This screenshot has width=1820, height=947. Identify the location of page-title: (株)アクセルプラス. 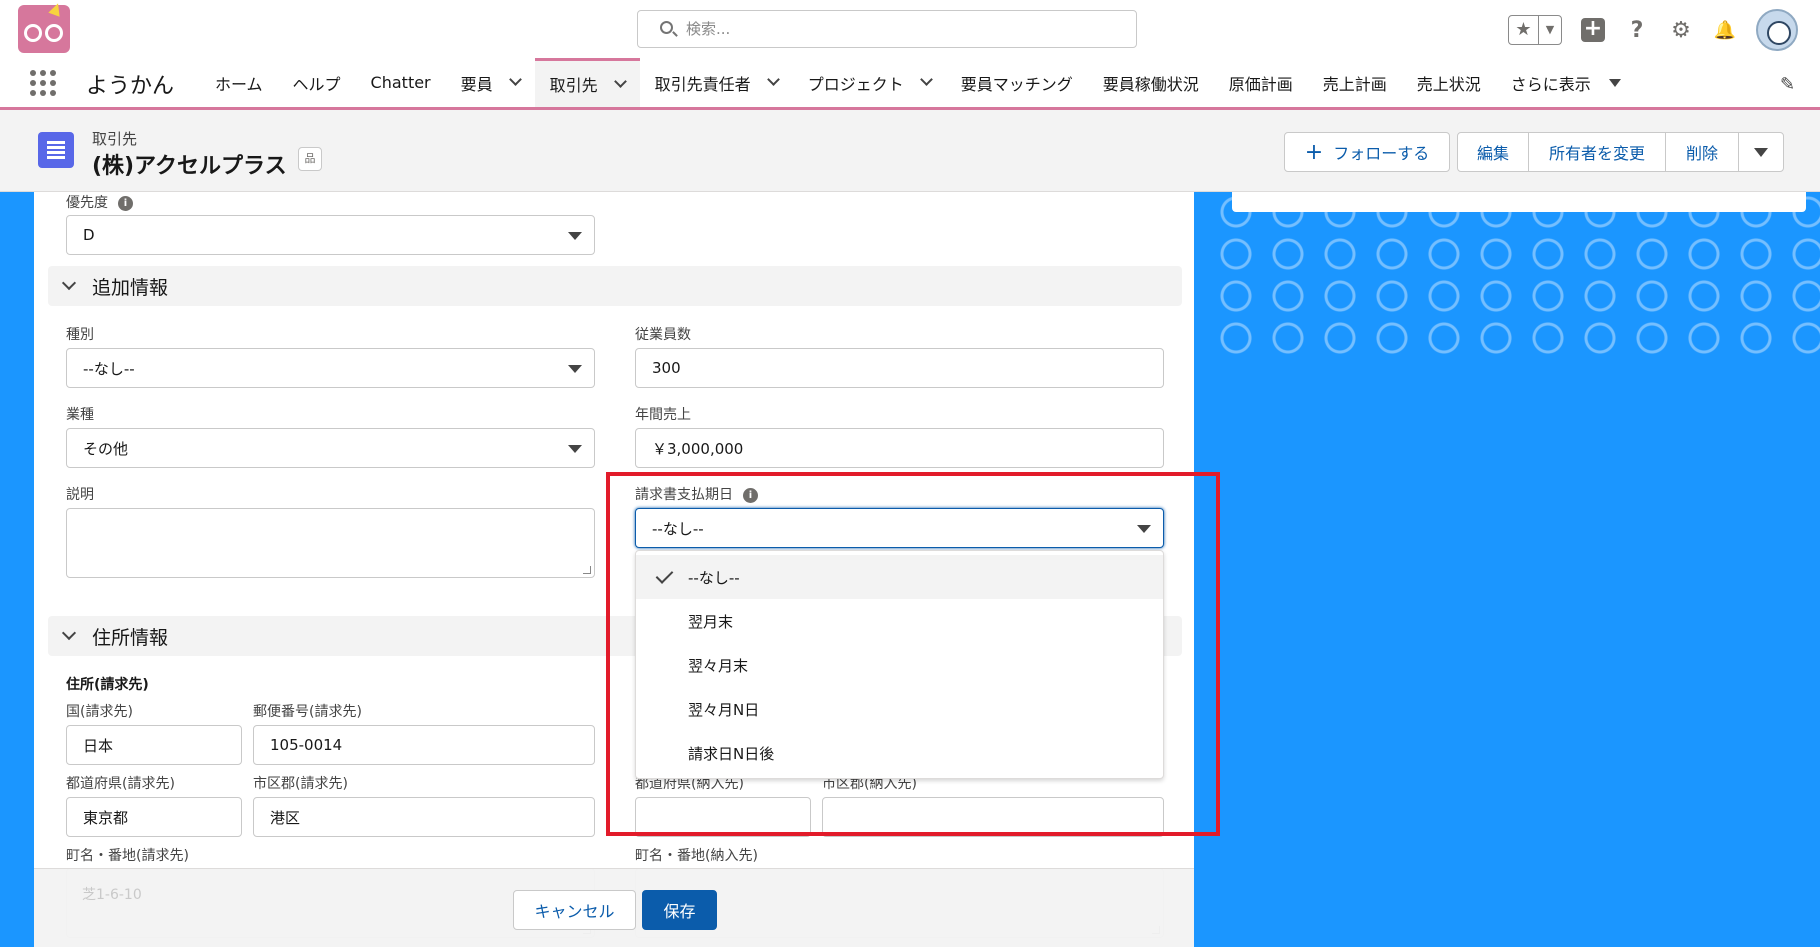
(189, 166).